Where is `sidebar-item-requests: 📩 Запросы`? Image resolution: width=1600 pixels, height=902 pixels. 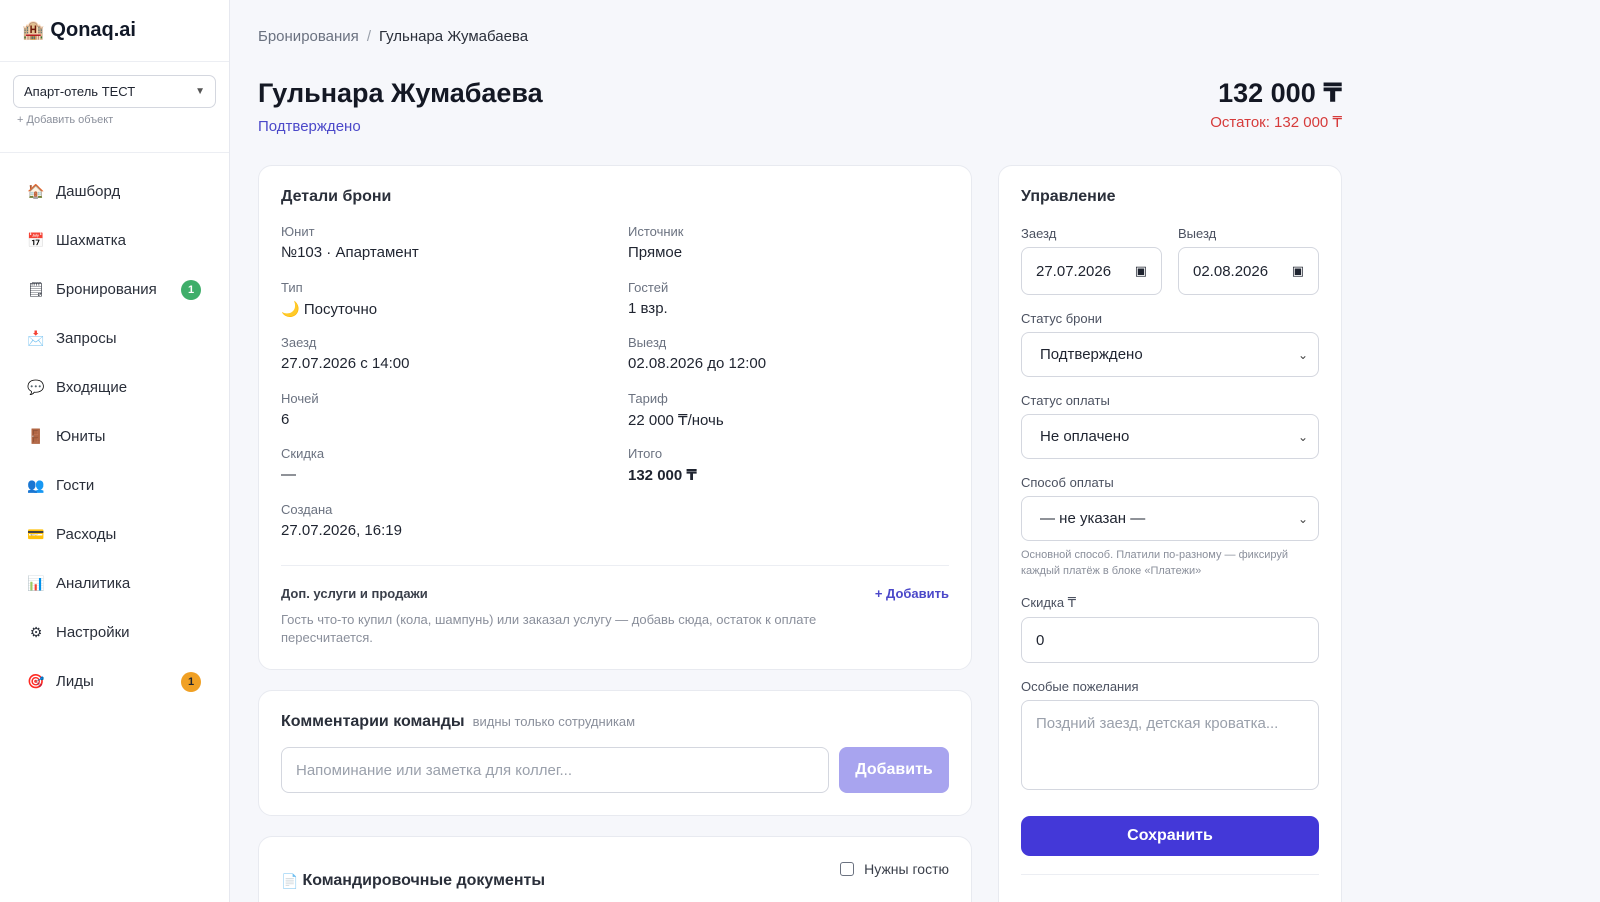
sidebar-item-requests: 📩 Запросы is located at coordinates (114, 338).